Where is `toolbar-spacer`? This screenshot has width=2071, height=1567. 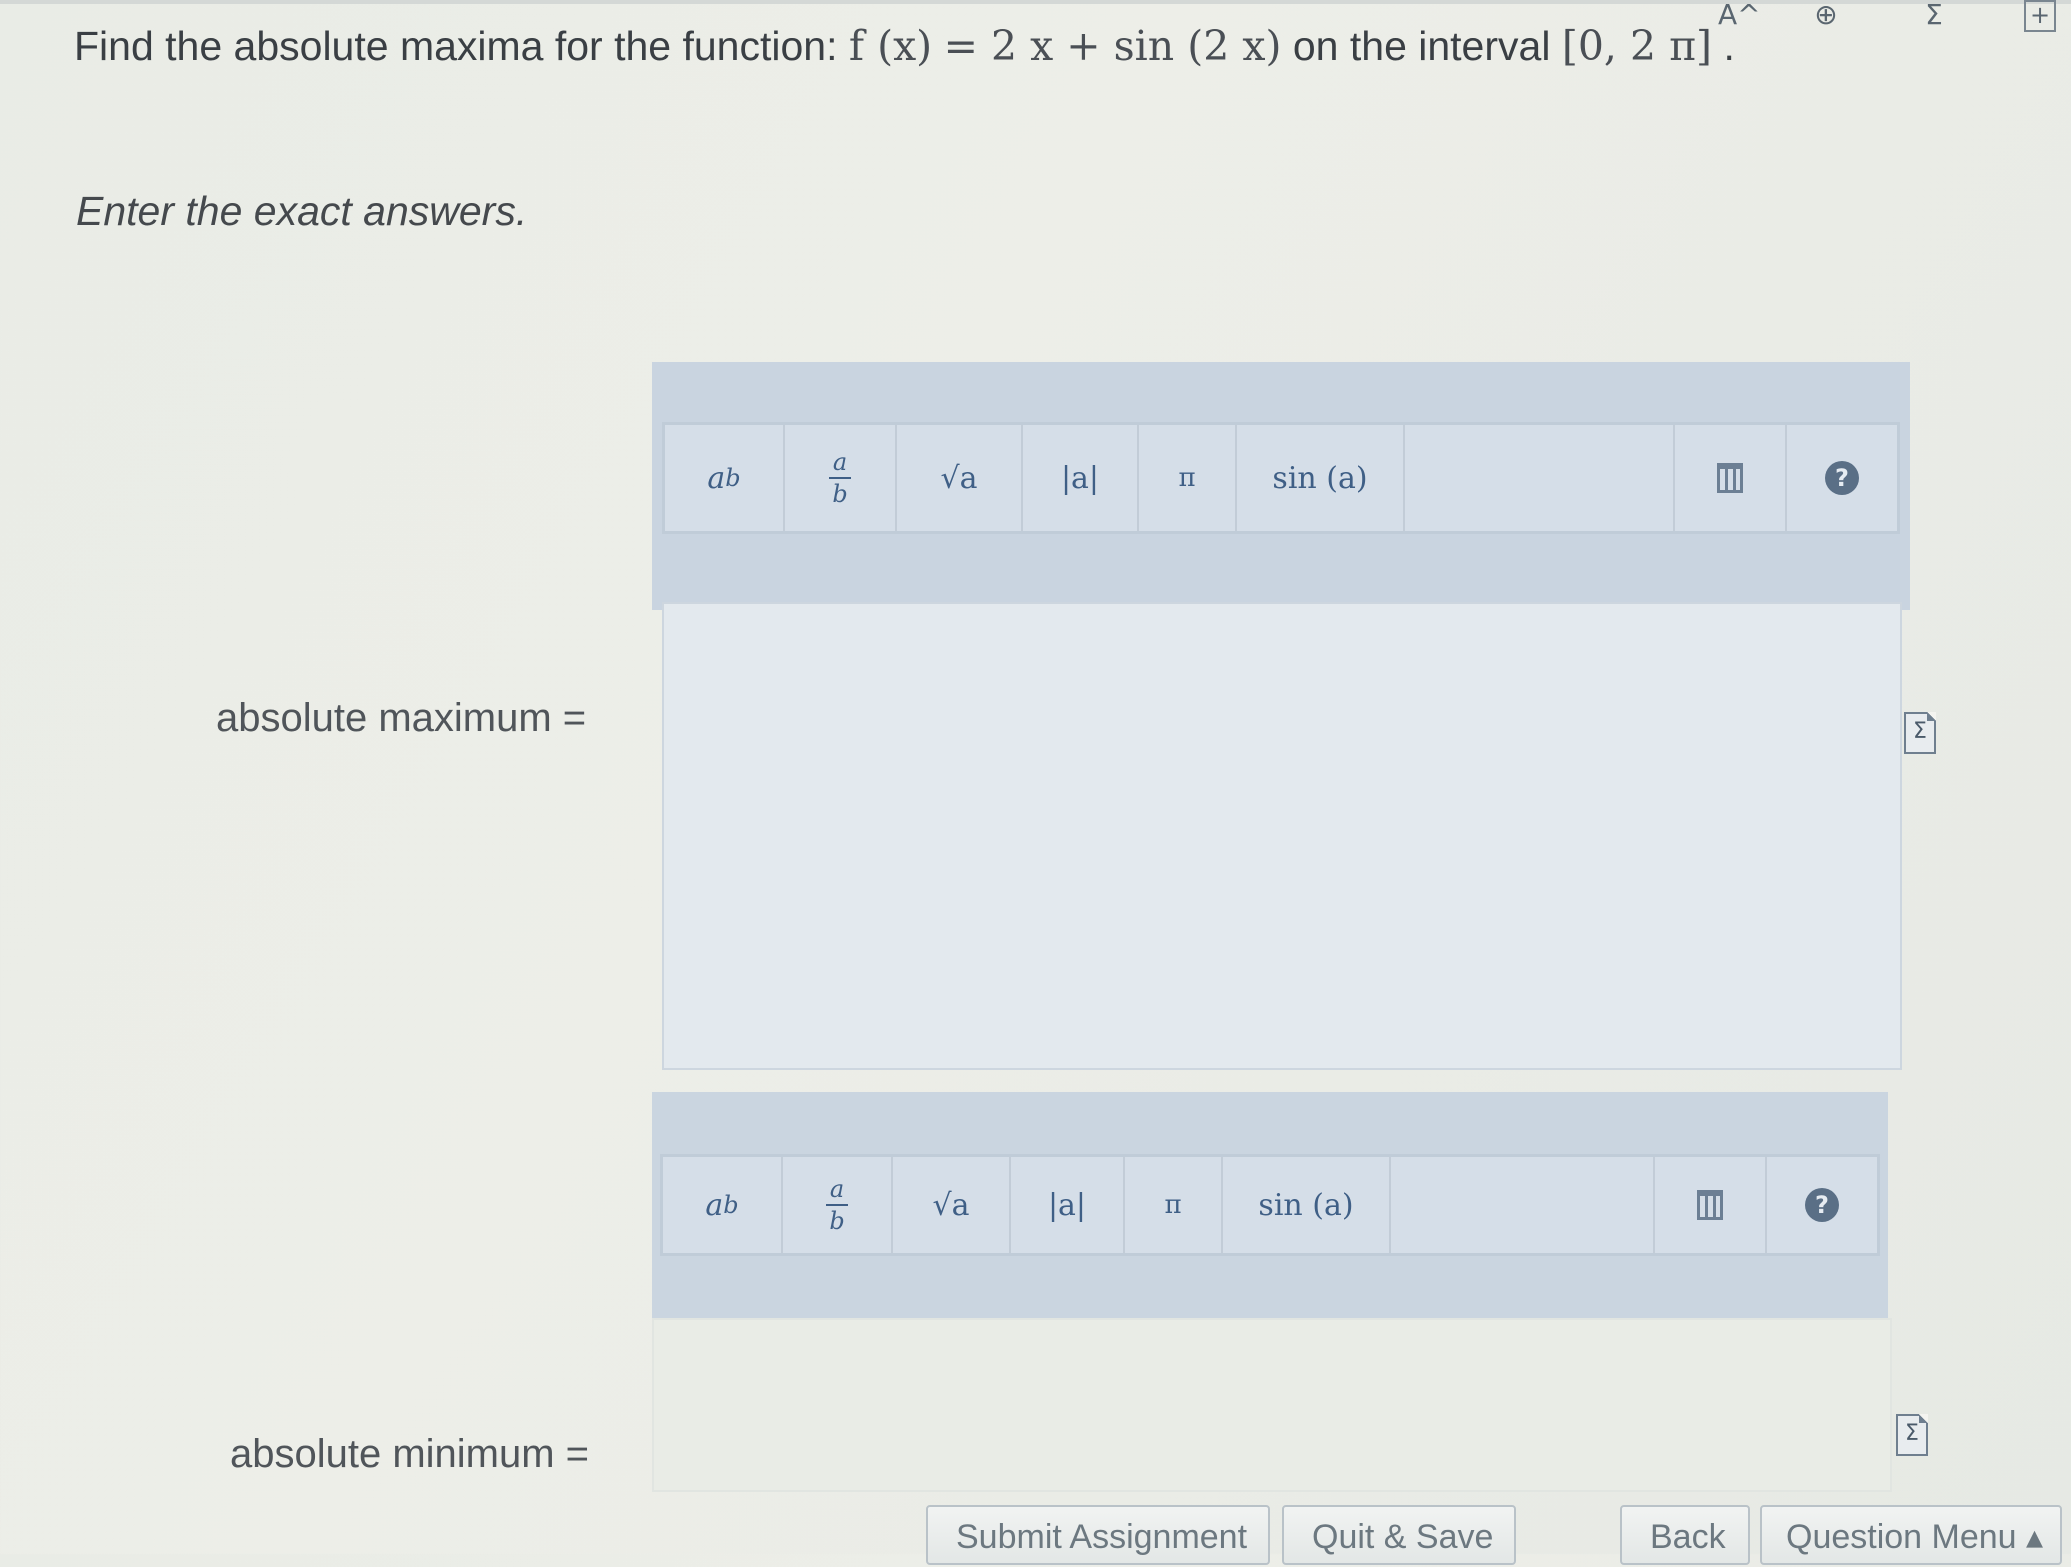 toolbar-spacer is located at coordinates (1540, 478).